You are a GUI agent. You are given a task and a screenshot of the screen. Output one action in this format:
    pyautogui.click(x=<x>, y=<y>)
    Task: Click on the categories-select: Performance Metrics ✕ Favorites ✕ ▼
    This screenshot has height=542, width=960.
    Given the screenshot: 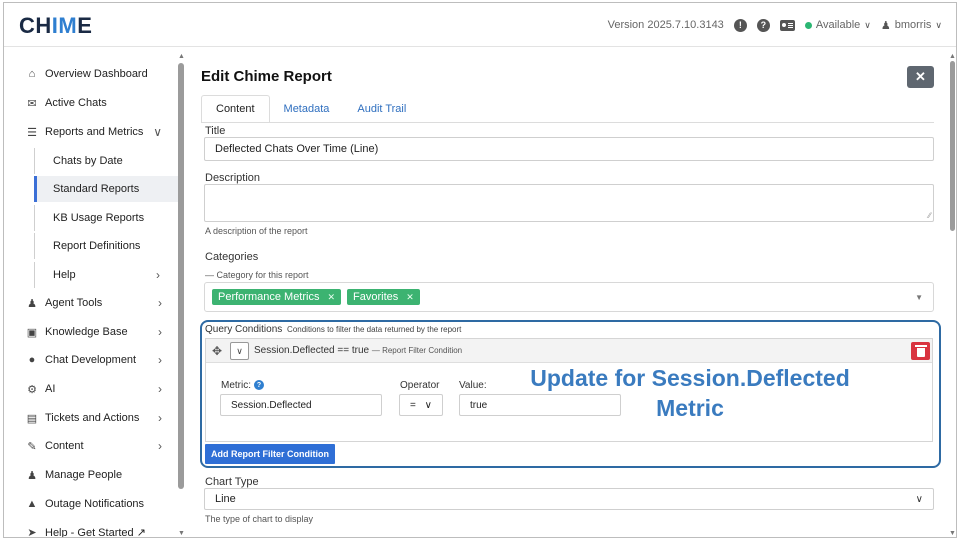 What is the action you would take?
    pyautogui.click(x=569, y=297)
    